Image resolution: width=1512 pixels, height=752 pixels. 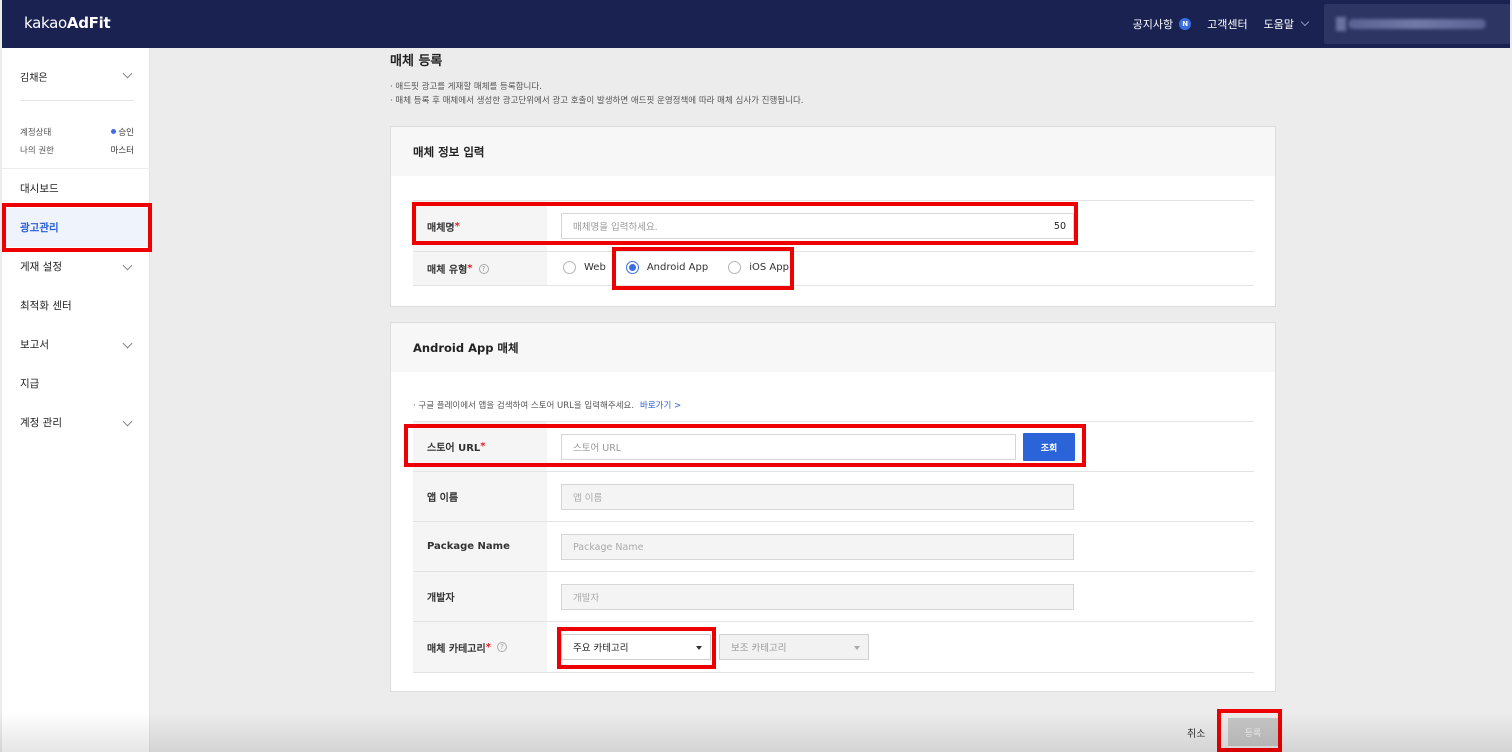 I want to click on field-label: Package Name, so click(x=480, y=546).